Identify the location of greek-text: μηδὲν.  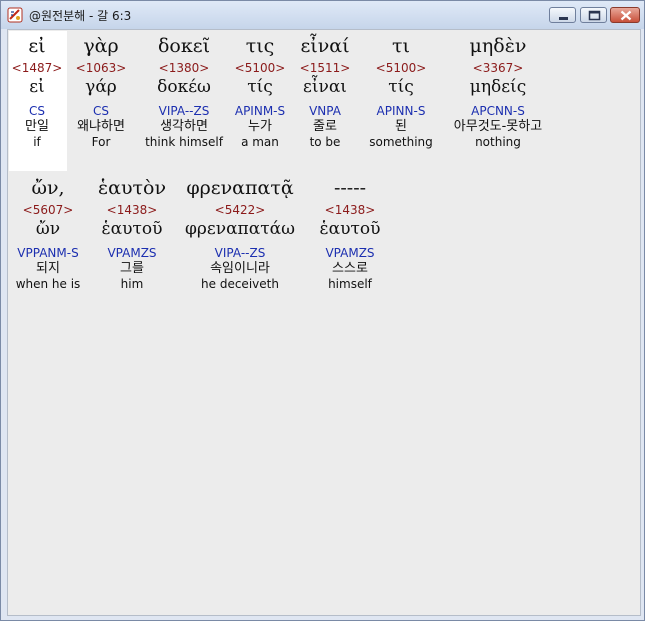
(498, 46).